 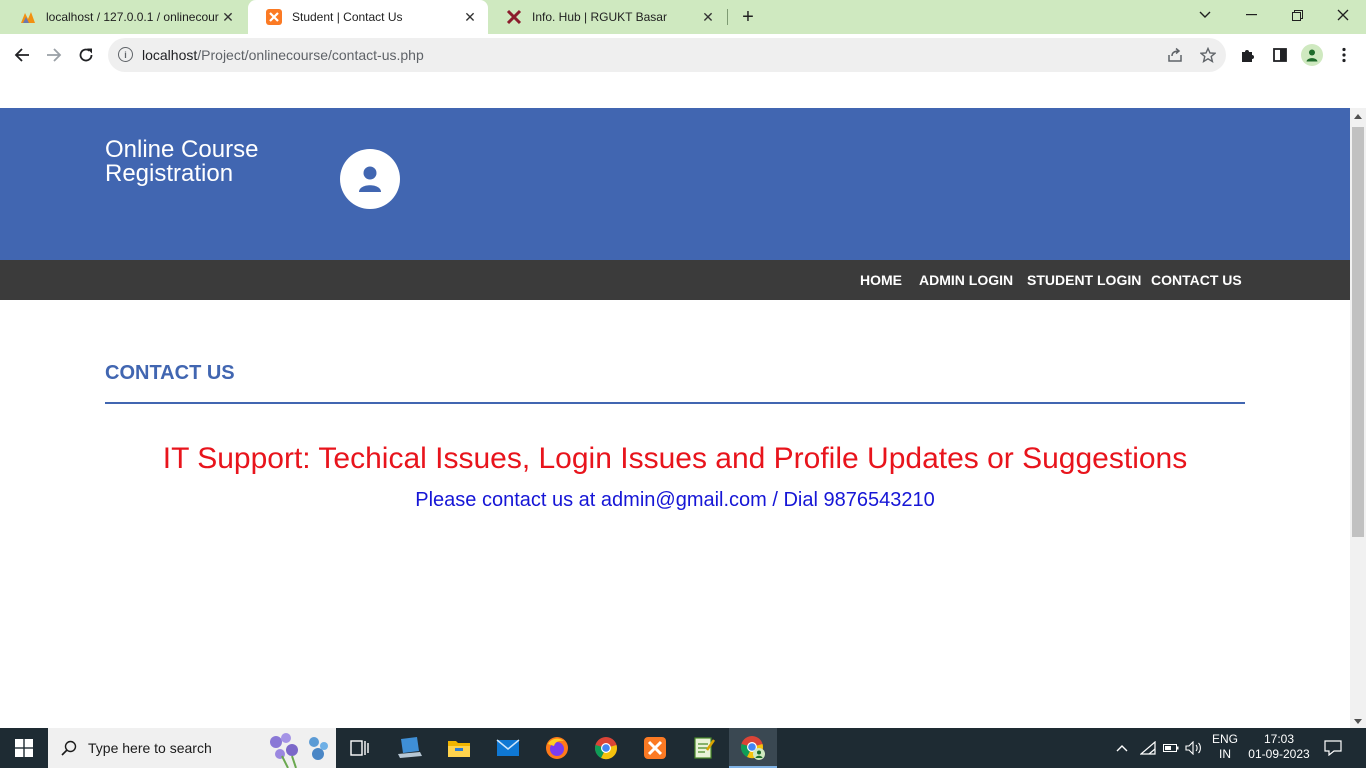 I want to click on file-explorer-icon, so click(x=459, y=749).